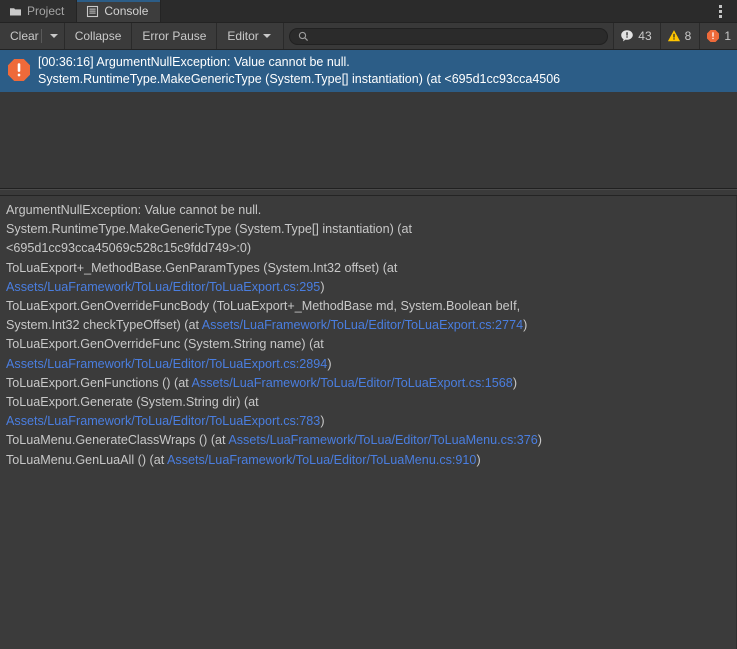 The image size is (737, 649). I want to click on search-container, so click(449, 36).